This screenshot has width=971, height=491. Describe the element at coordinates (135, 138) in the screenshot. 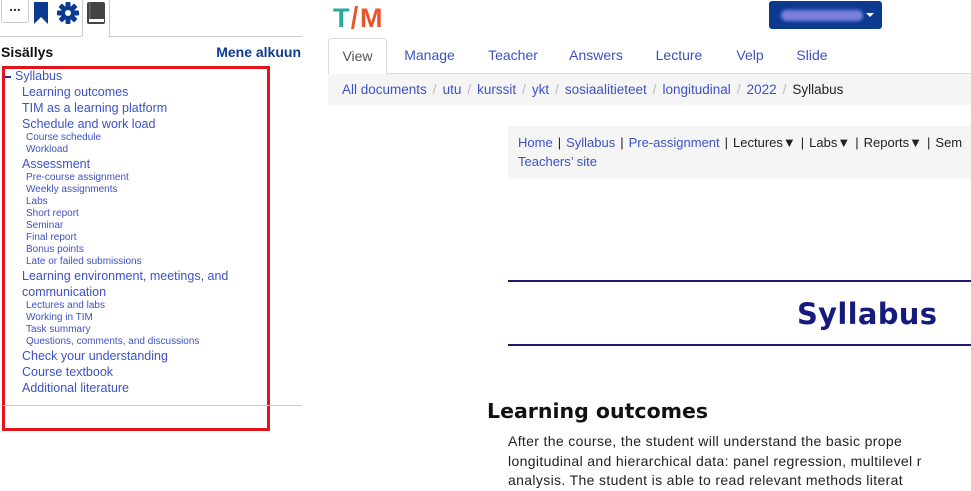

I see `toc-item: Course schedule` at that location.